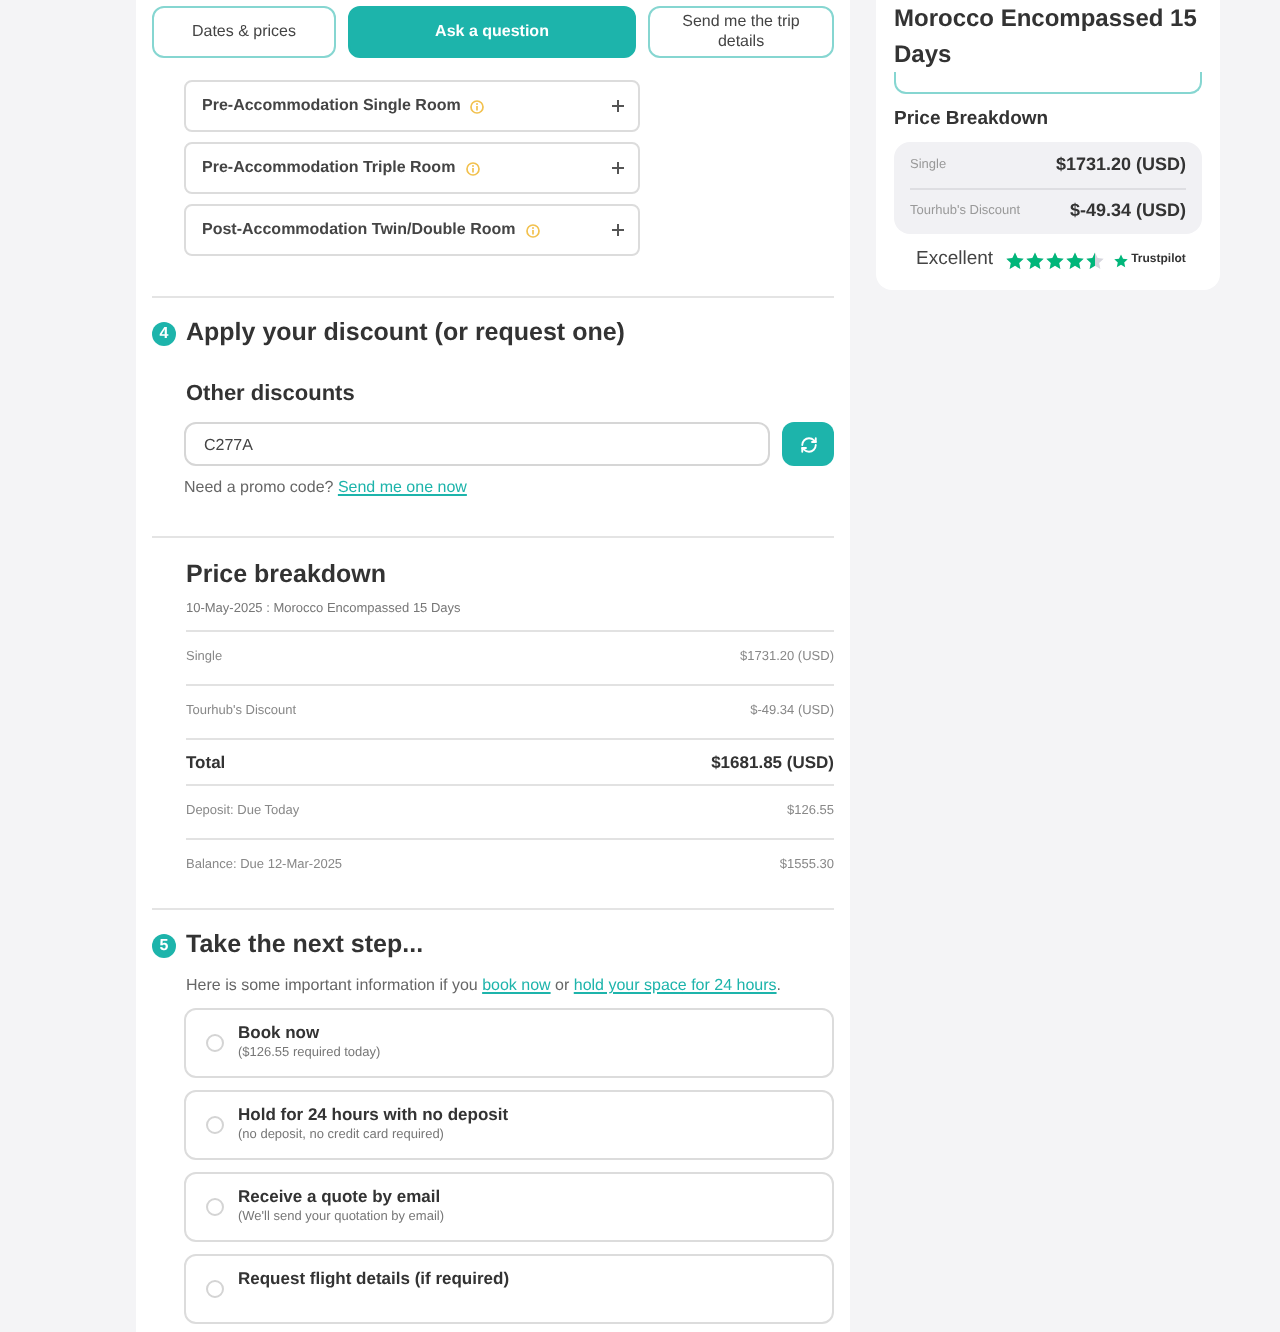  Describe the element at coordinates (340, 1197) in the screenshot. I see `option-title: Receive a quote by email` at that location.